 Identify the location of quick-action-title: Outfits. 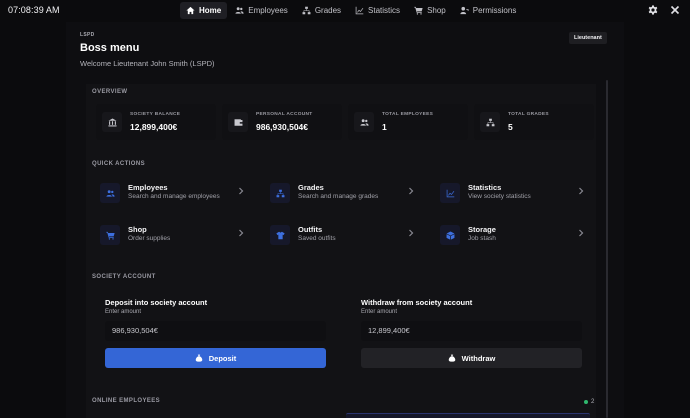
(310, 229).